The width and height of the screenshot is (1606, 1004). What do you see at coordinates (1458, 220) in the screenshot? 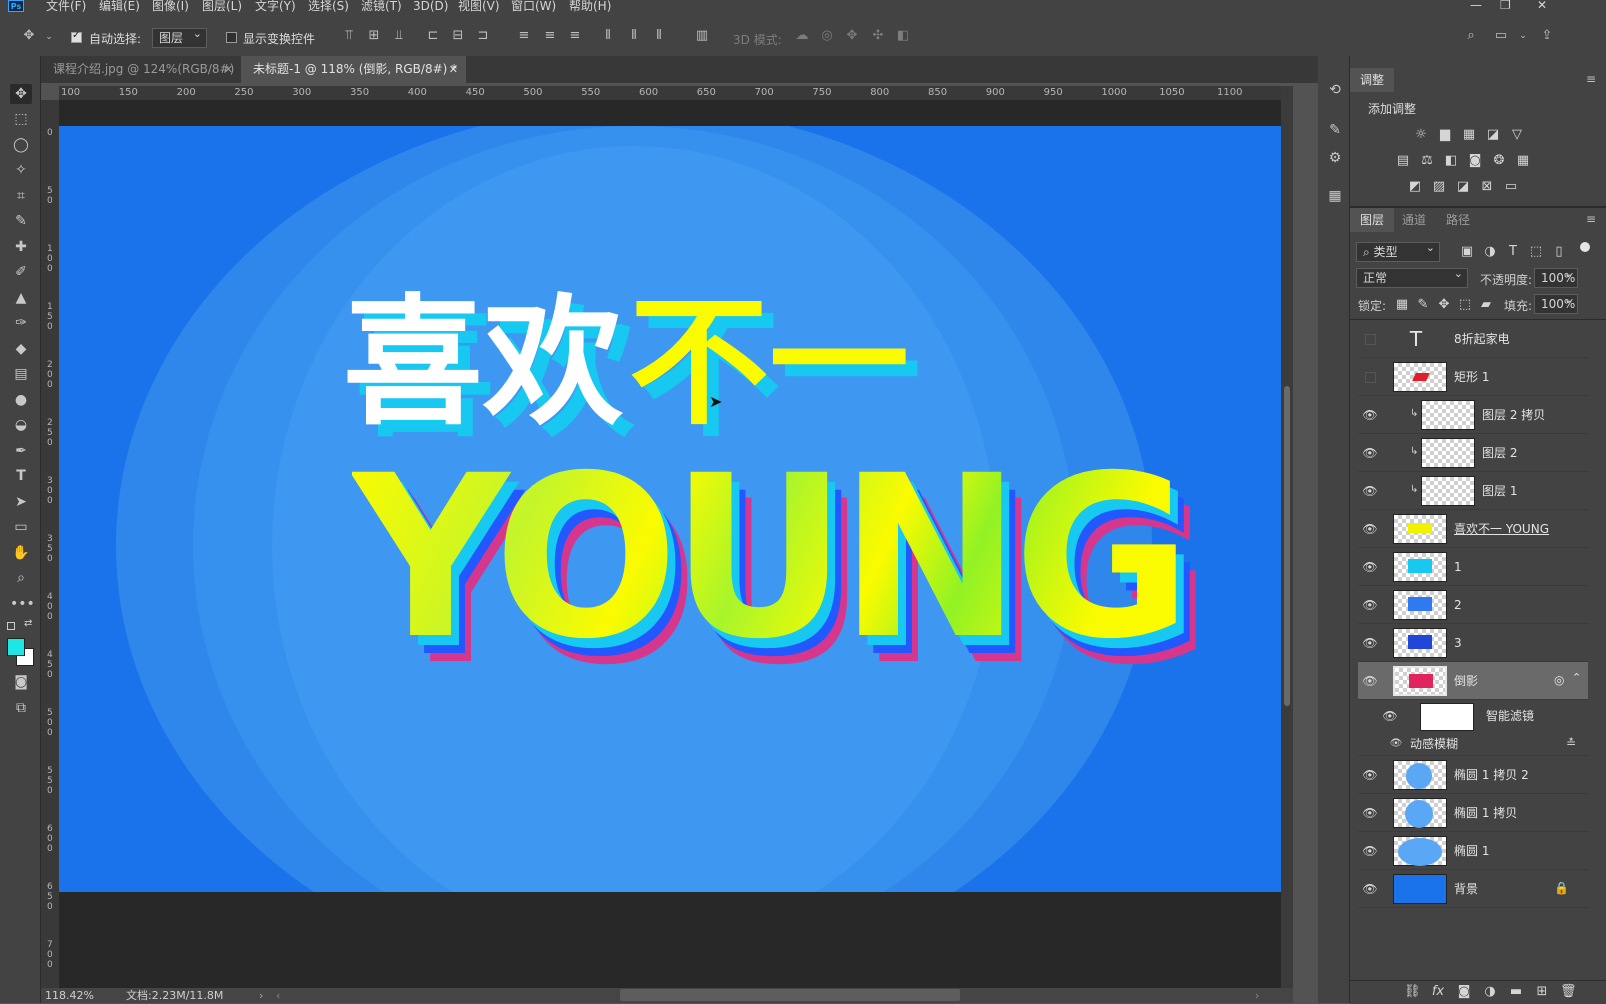
I see `tab-paths: 路径` at bounding box center [1458, 220].